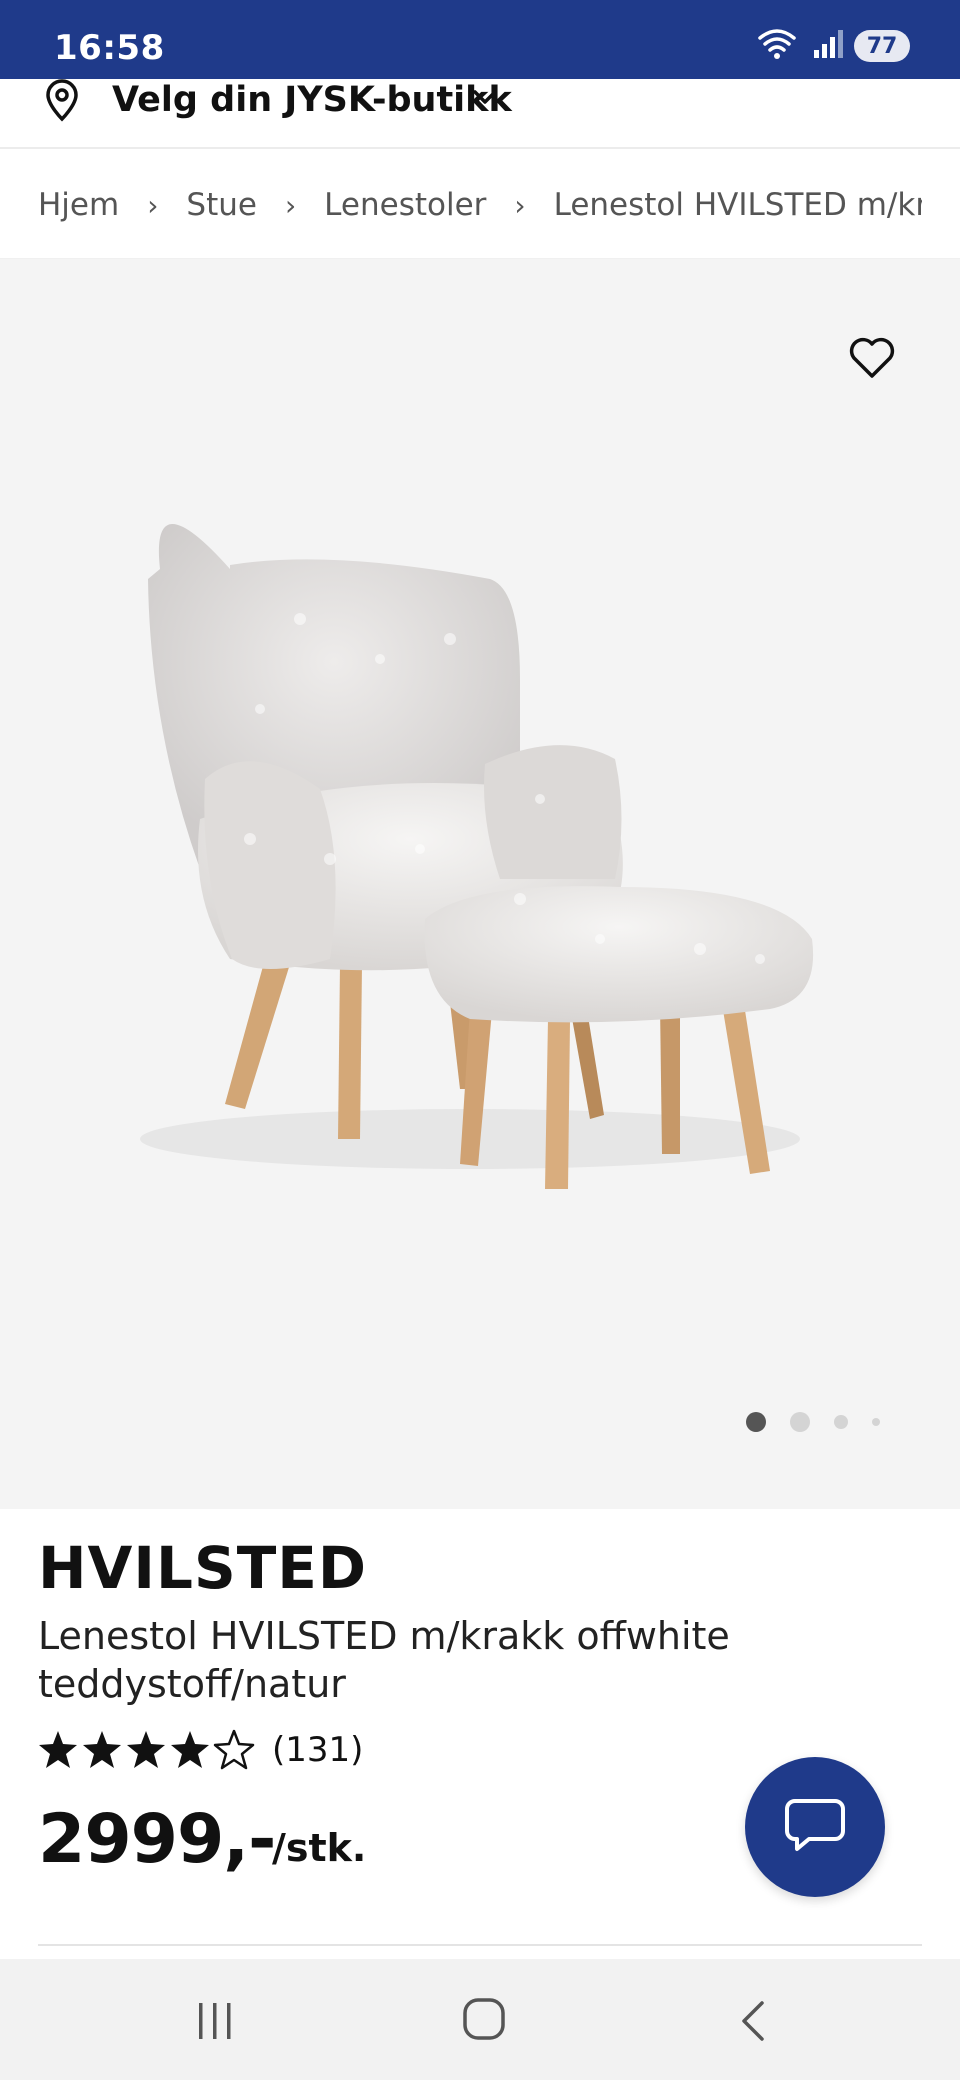 The width and height of the screenshot is (960, 2080). I want to click on carousel-indicators, so click(825, 1422).